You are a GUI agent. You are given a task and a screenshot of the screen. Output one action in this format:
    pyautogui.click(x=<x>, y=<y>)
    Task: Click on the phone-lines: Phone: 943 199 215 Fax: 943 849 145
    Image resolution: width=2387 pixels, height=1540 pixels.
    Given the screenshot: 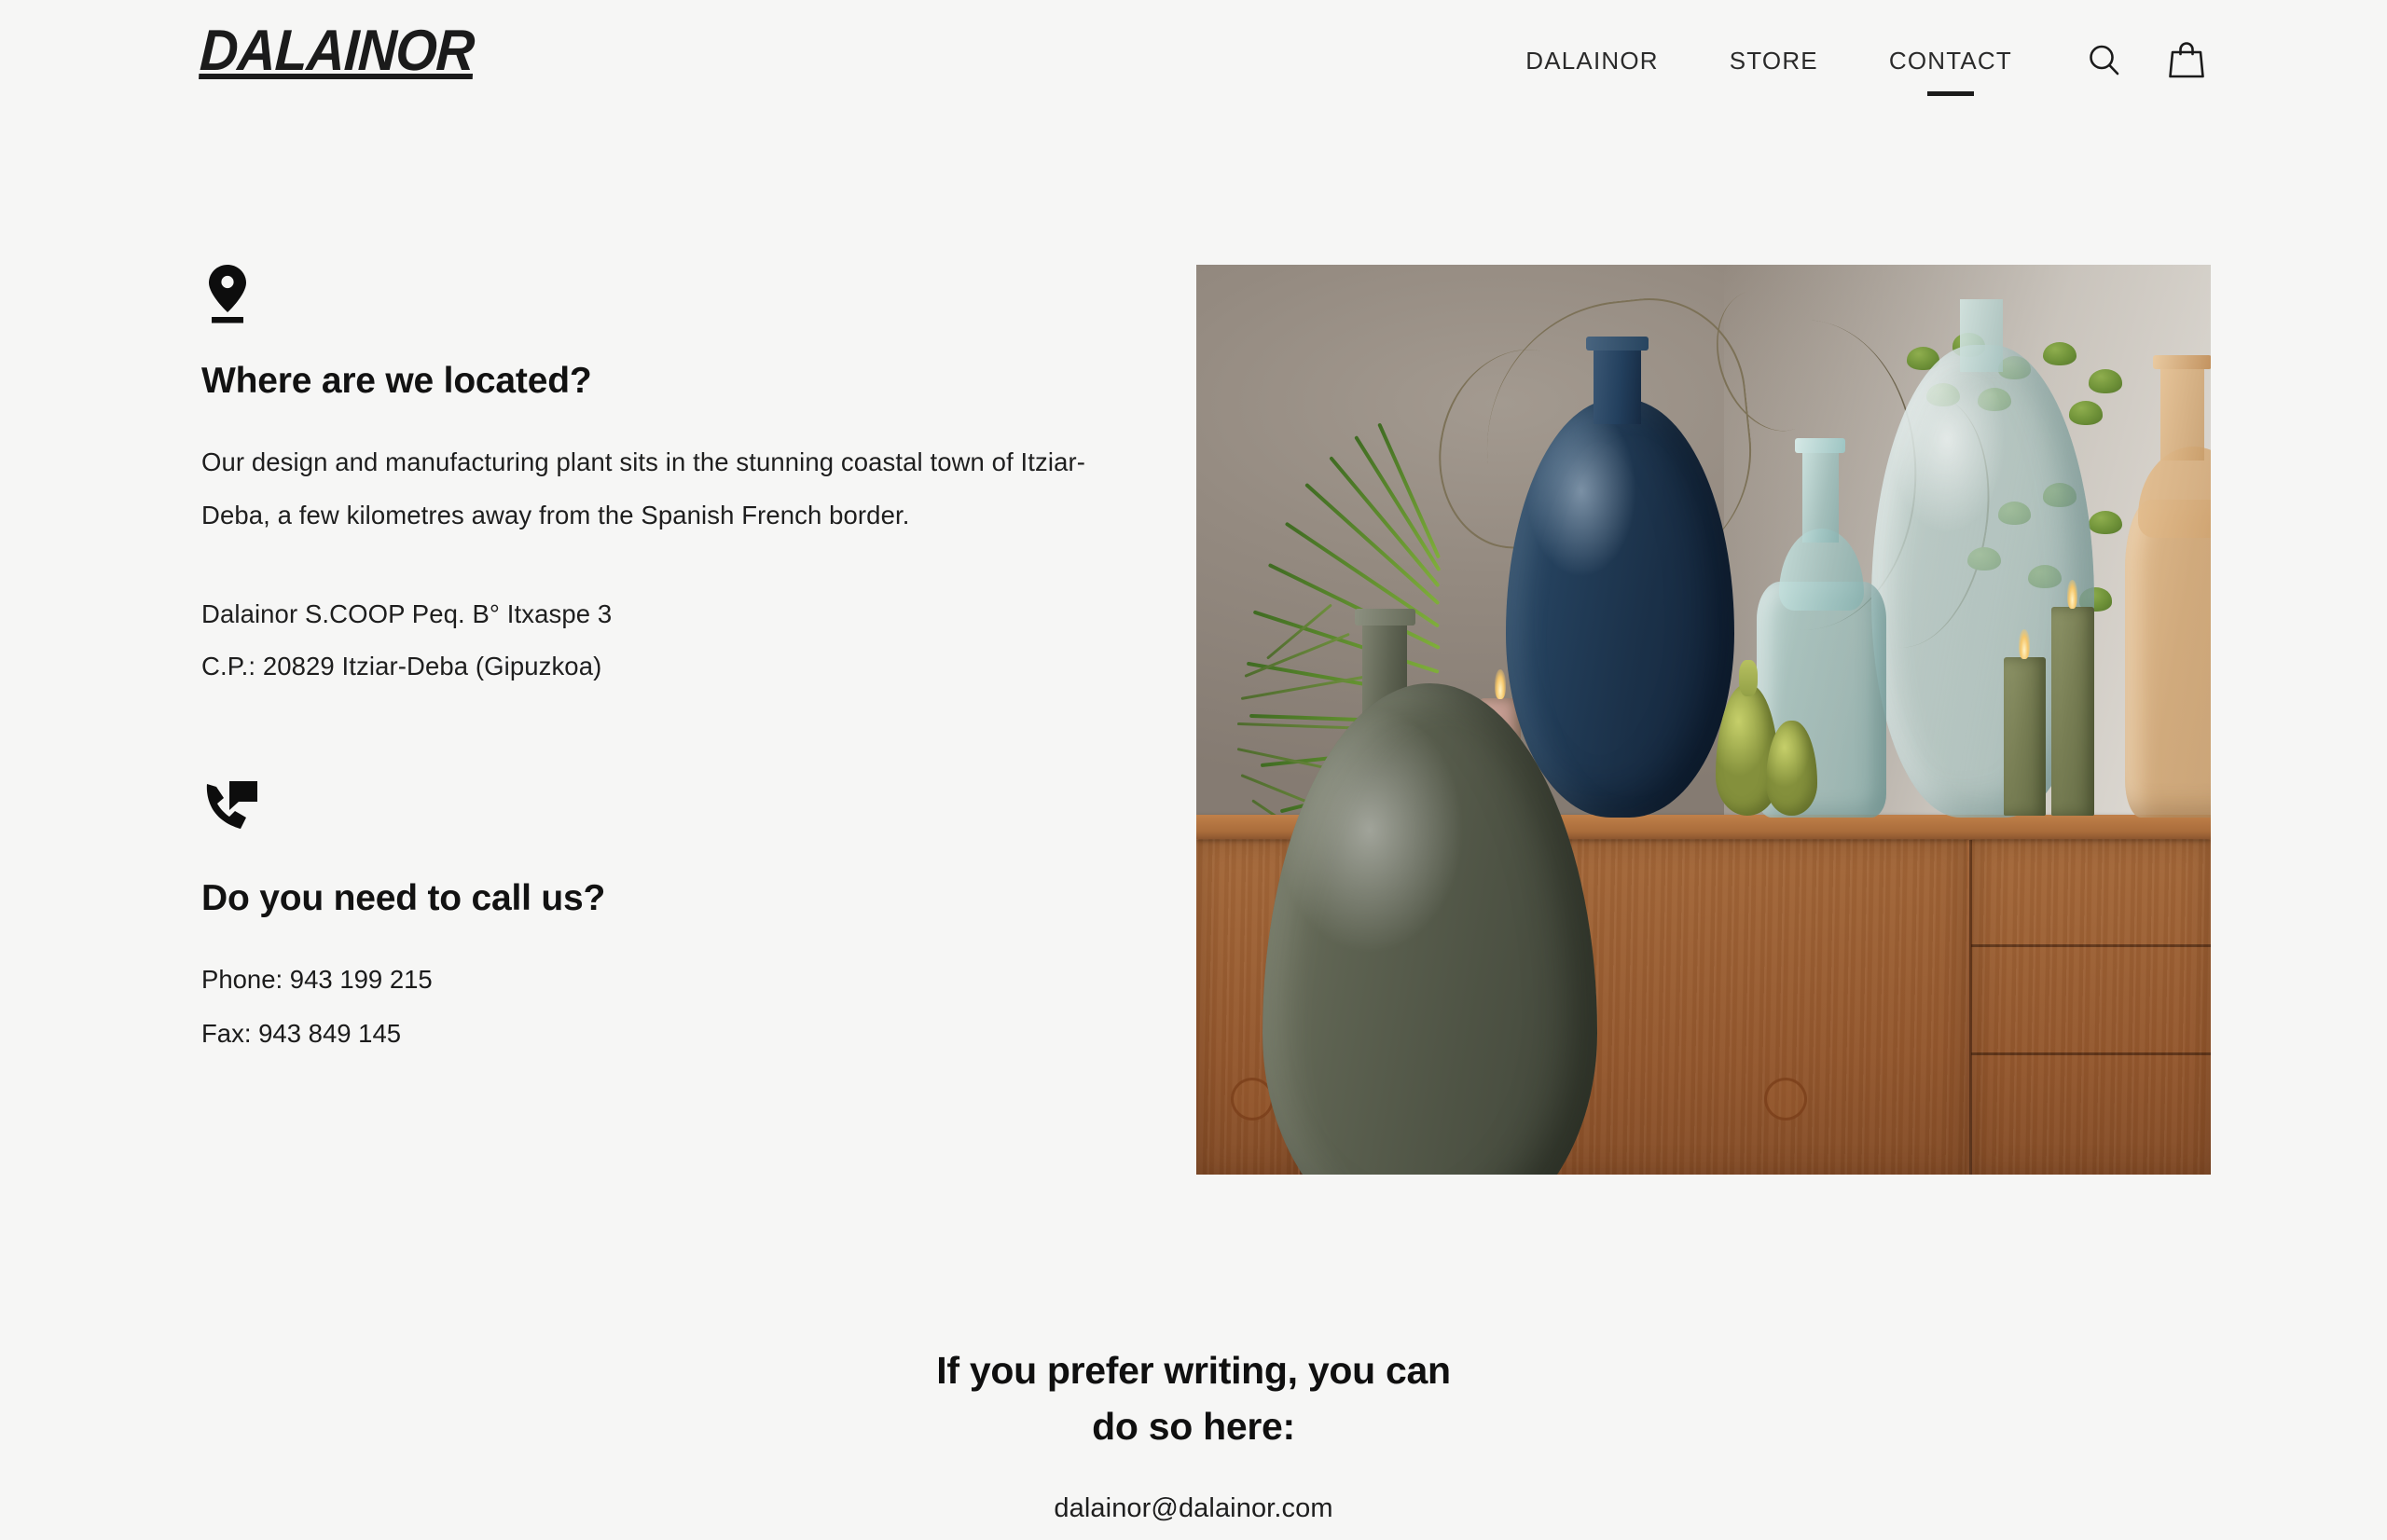 What is the action you would take?
    pyautogui.click(x=667, y=1007)
    